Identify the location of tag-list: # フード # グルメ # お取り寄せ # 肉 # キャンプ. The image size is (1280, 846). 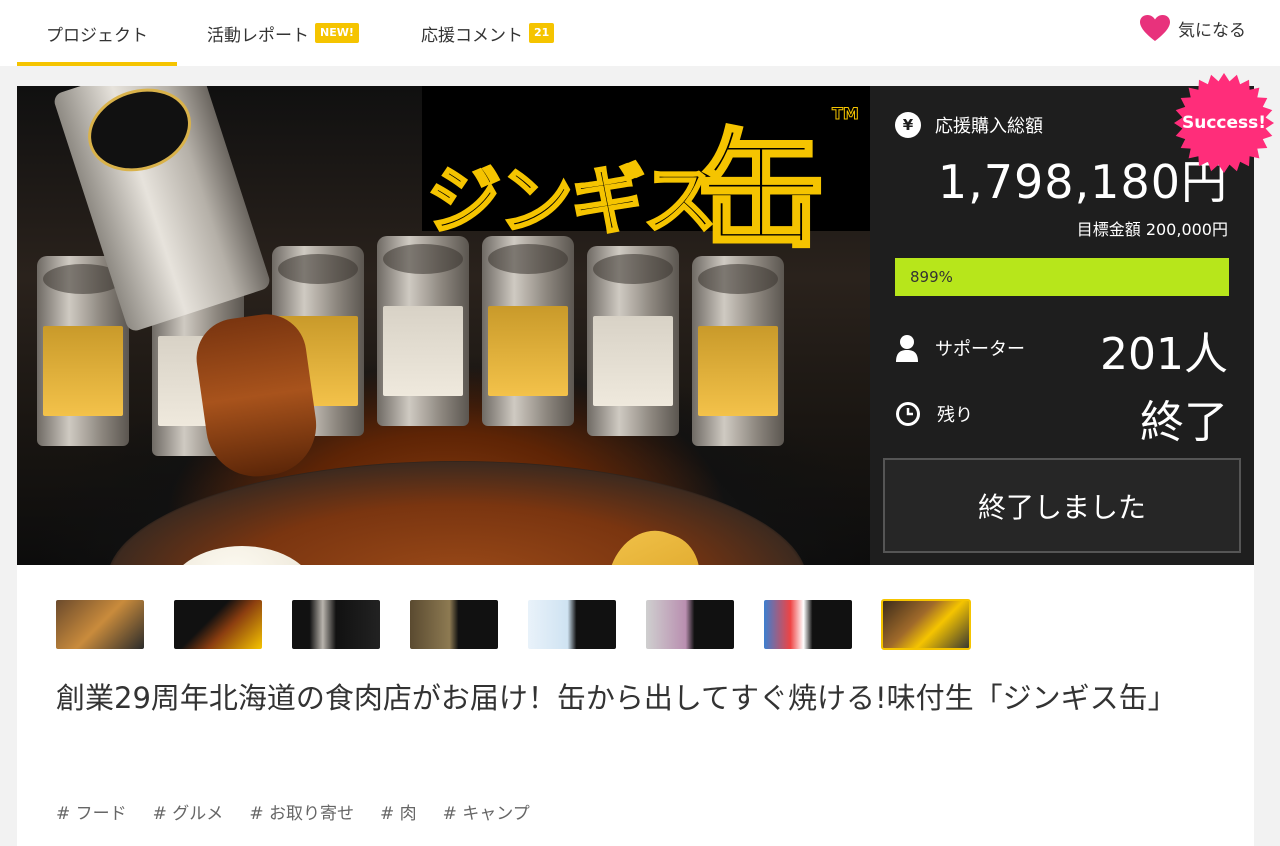
(306, 811).